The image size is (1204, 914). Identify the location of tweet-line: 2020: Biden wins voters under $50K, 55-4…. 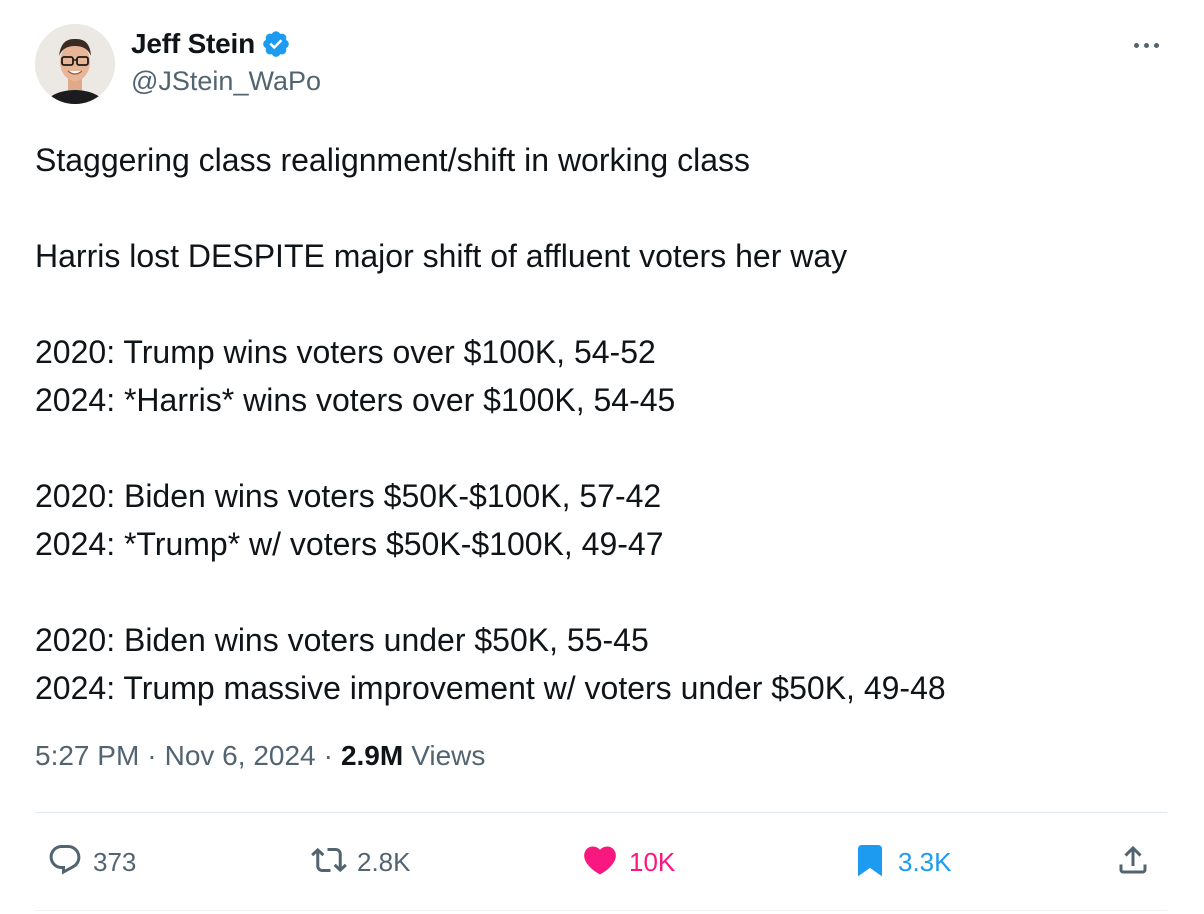
(342, 640).